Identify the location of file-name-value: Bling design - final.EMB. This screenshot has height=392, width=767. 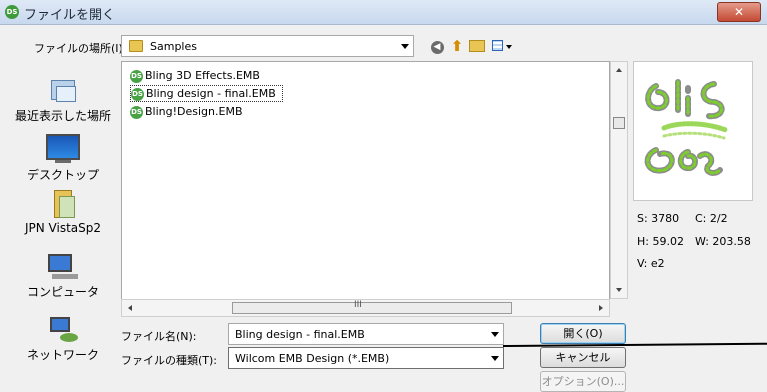
(300, 334).